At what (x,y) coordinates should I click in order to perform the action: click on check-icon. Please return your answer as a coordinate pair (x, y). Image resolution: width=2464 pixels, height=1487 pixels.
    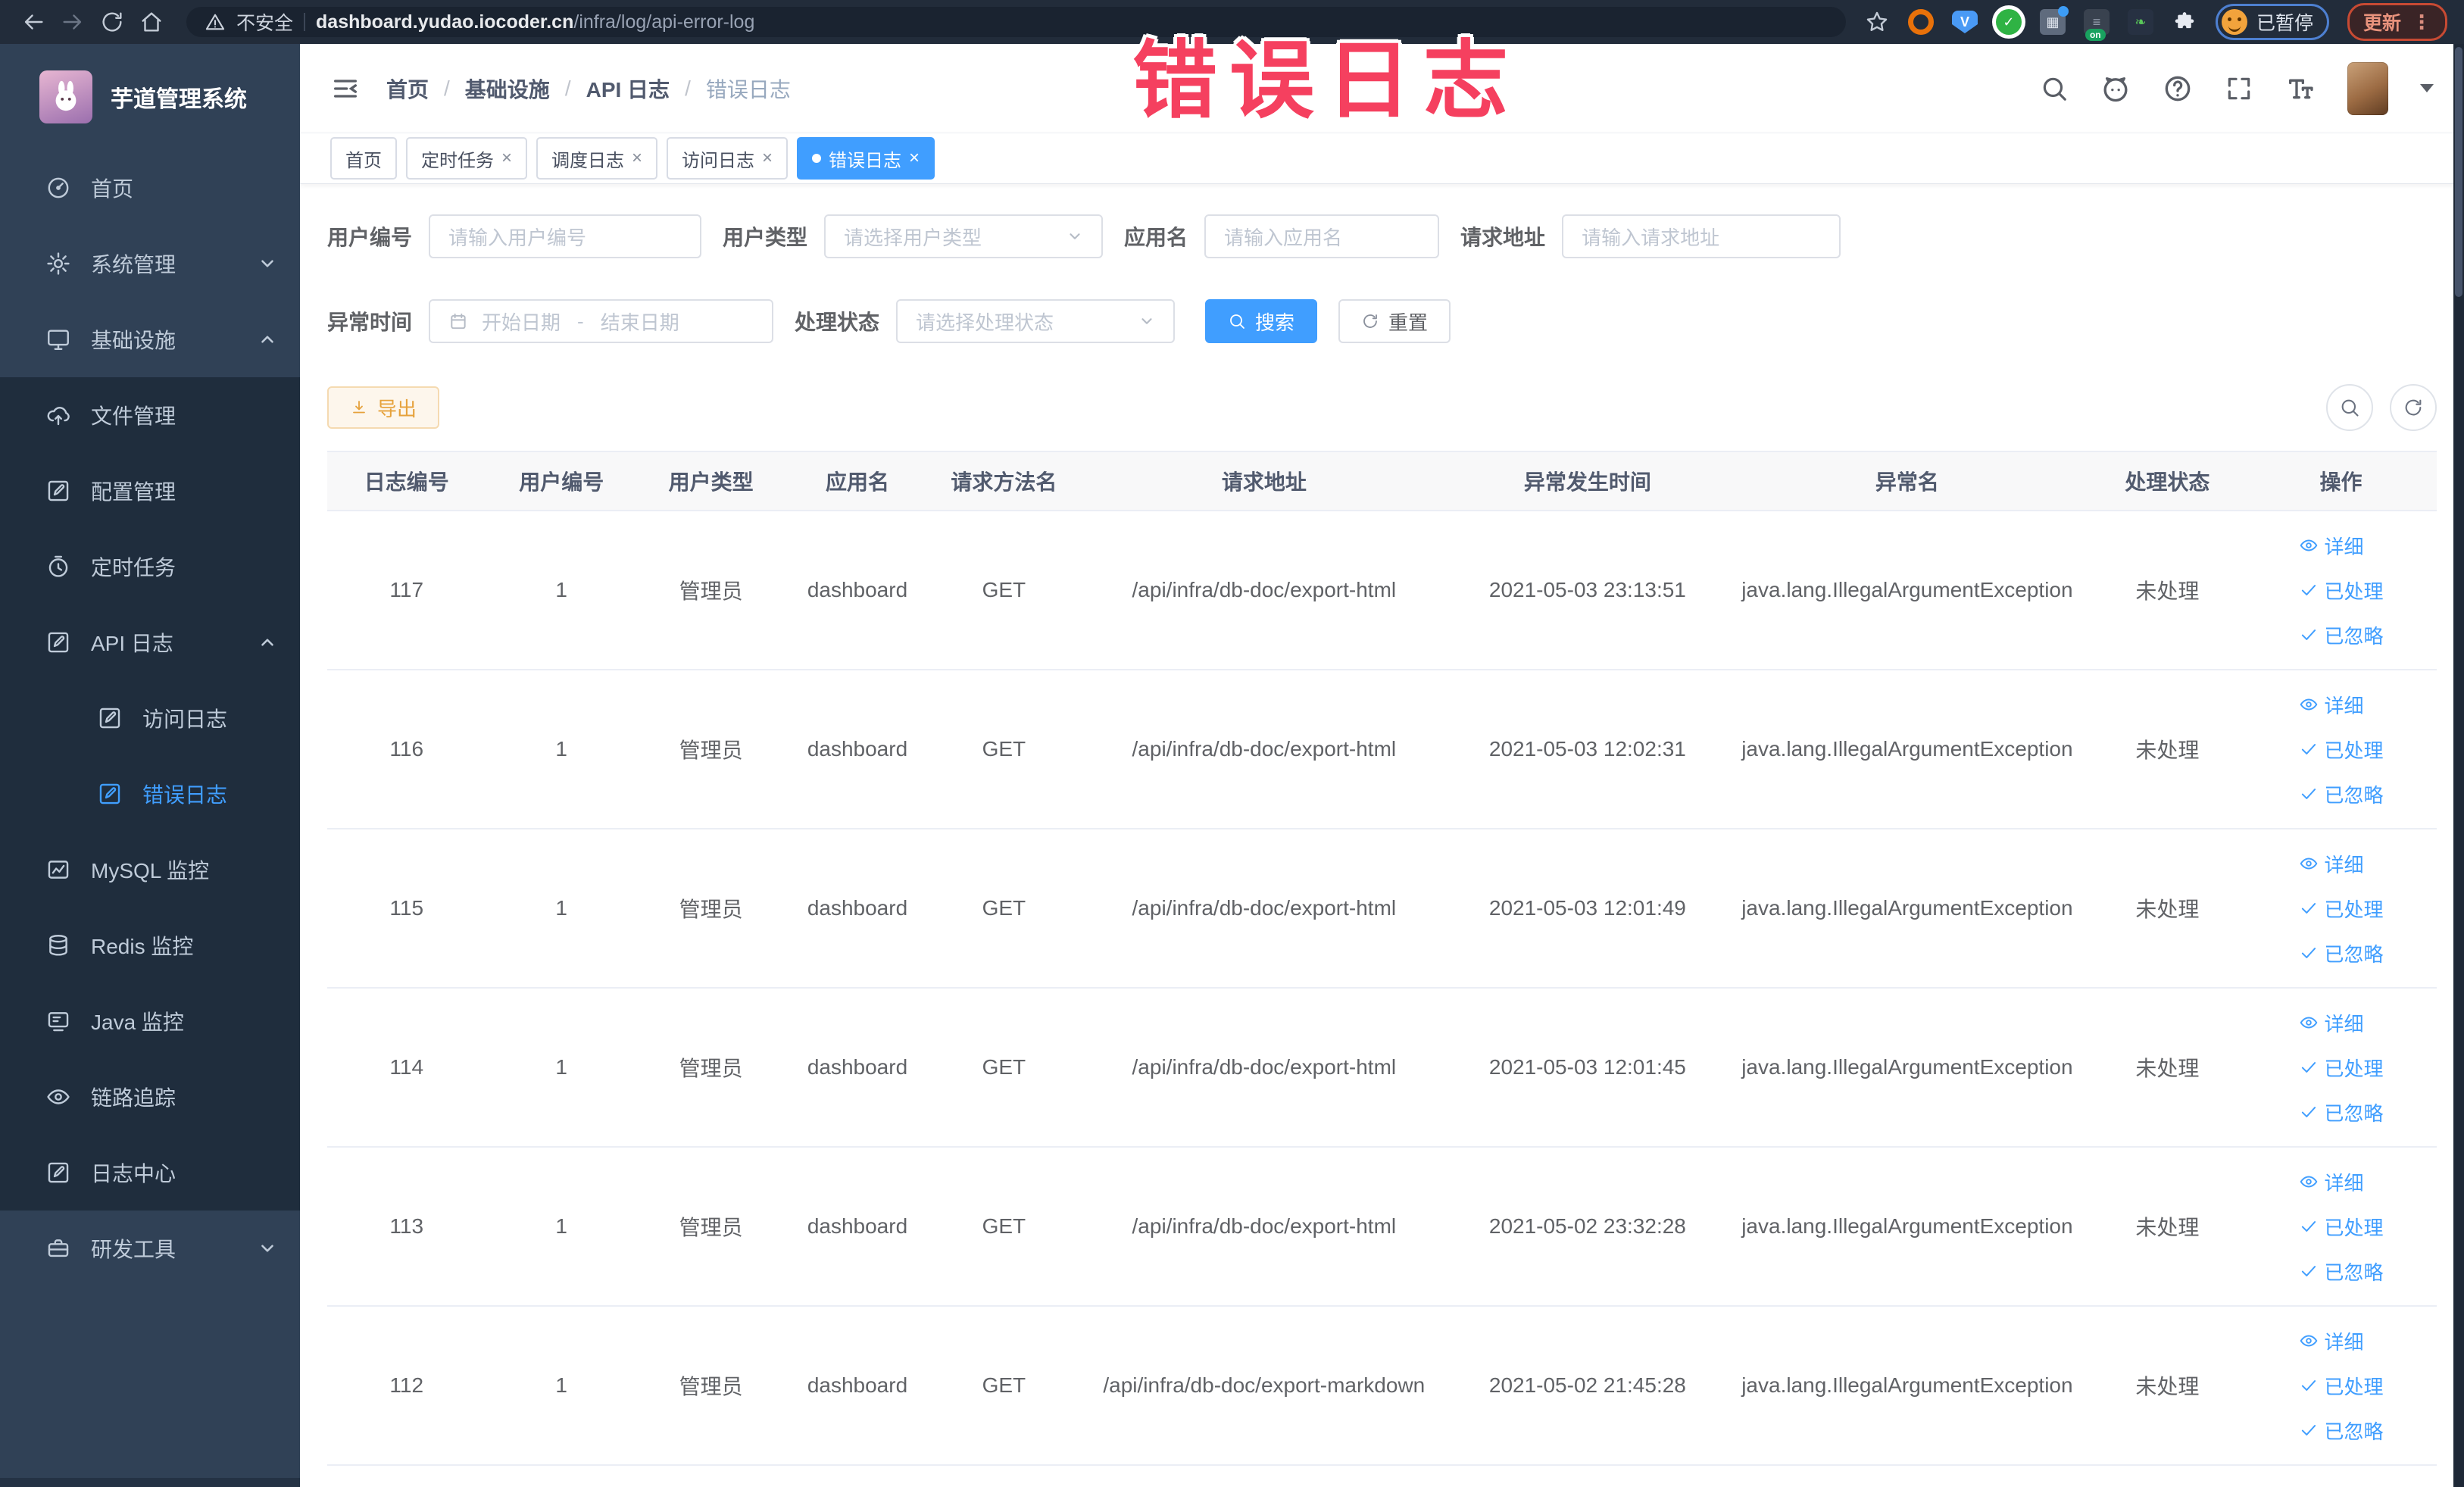
    Looking at the image, I should click on (2308, 1385).